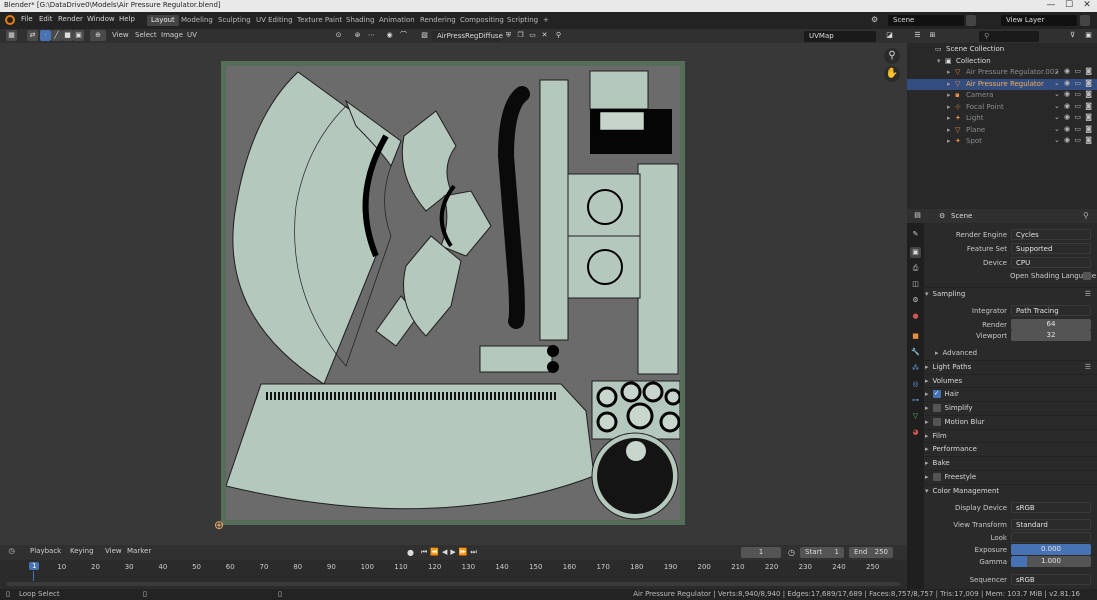 The height and width of the screenshot is (600, 1097). I want to click on view-layer-tab-icon: ◫, so click(915, 284).